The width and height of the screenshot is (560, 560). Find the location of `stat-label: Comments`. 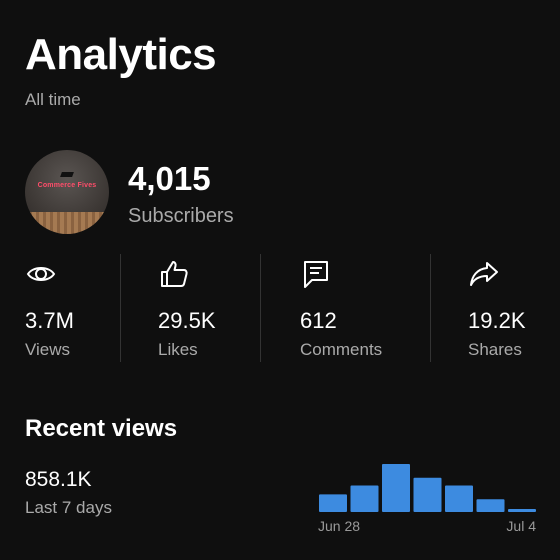

stat-label: Comments is located at coordinates (341, 349).